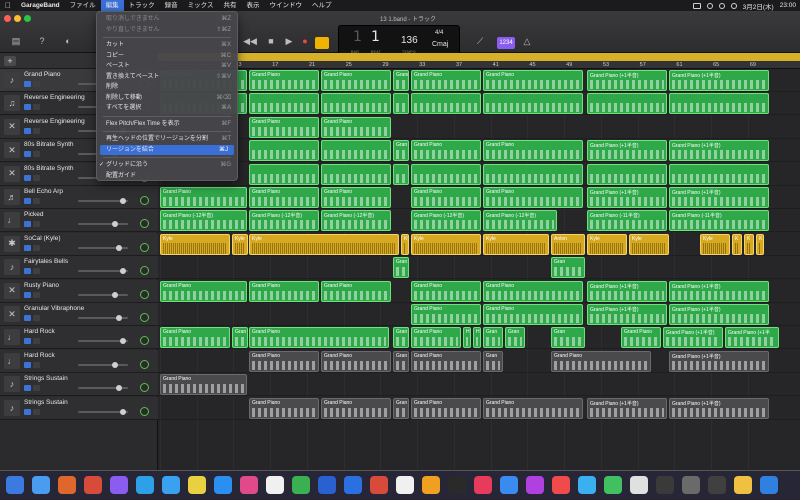 This screenshot has width=800, height=500. What do you see at coordinates (479, 57) in the screenshot?
I see `cycle-region` at bounding box center [479, 57].